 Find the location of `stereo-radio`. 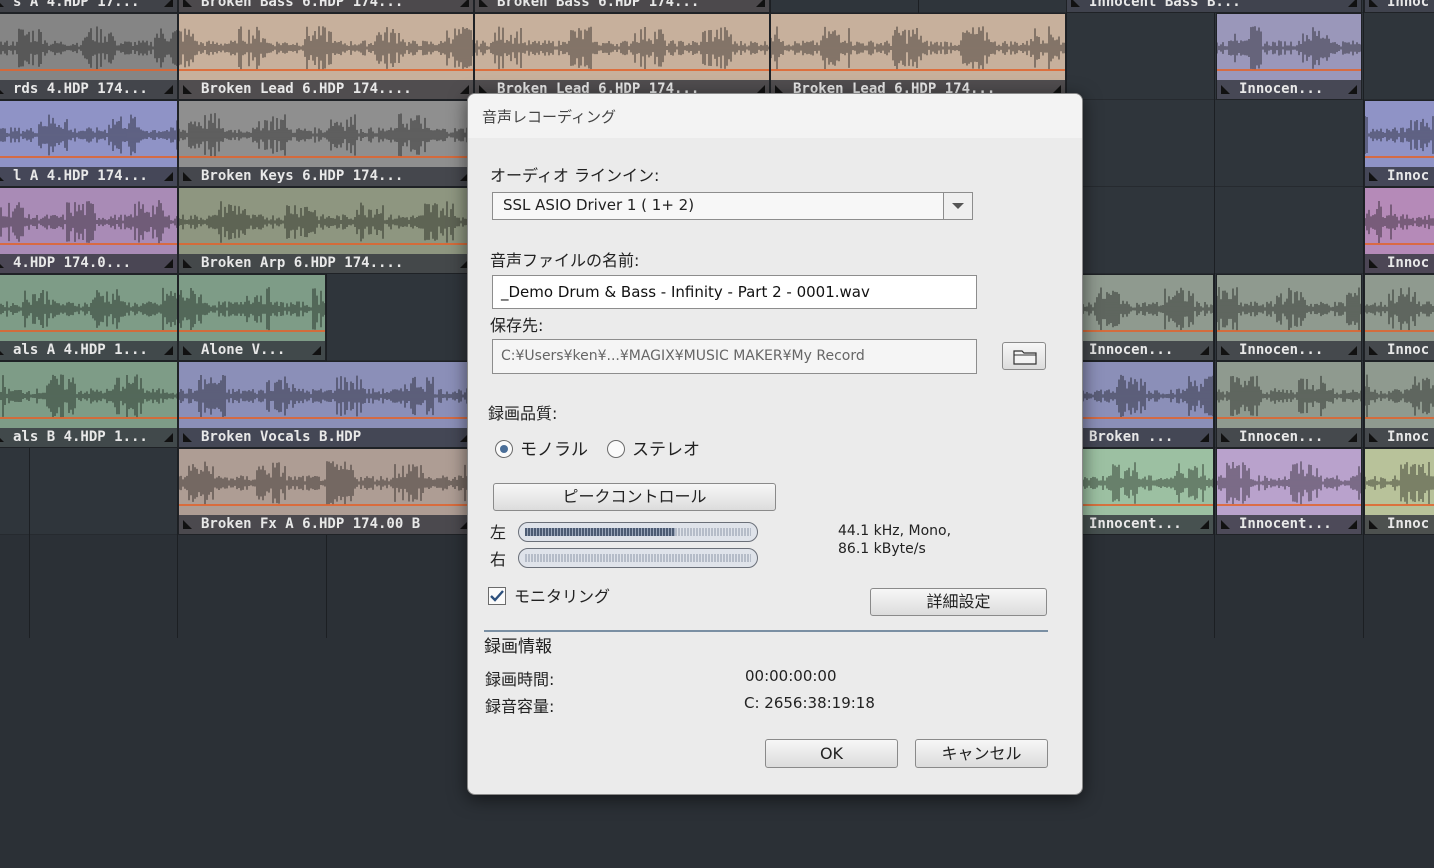

stereo-radio is located at coordinates (616, 449).